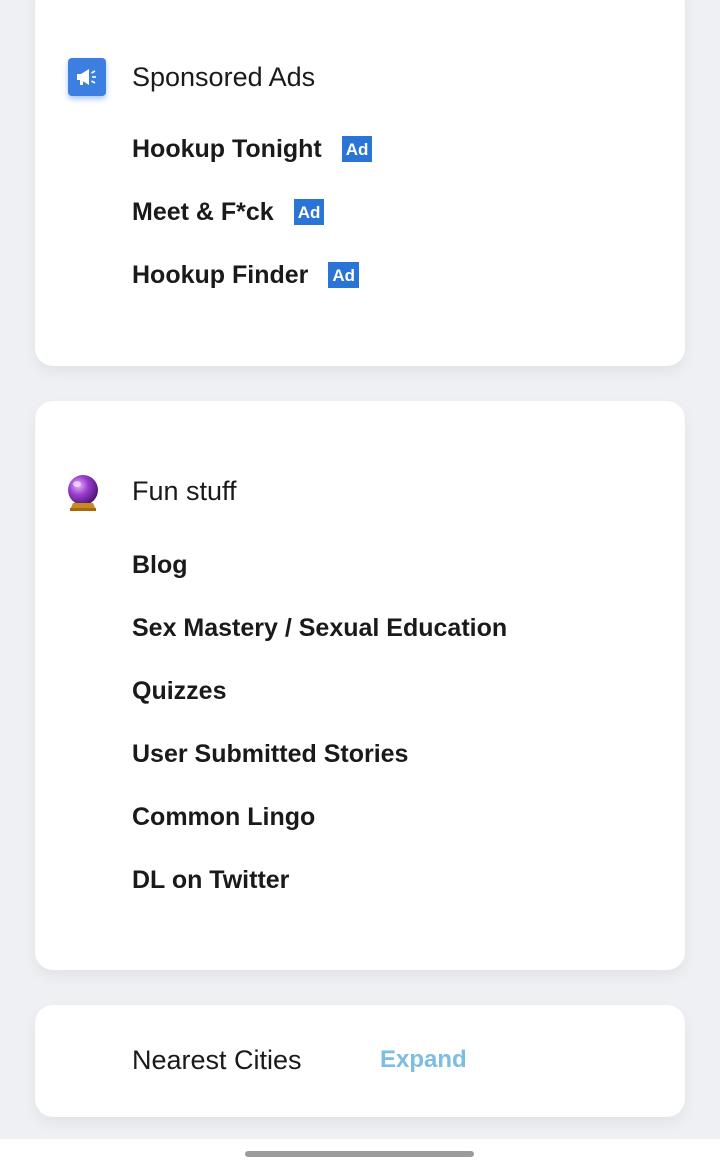  What do you see at coordinates (319, 628) in the screenshot?
I see `fun-link-sex-mastery: Sex Mastery / Sexual Education` at bounding box center [319, 628].